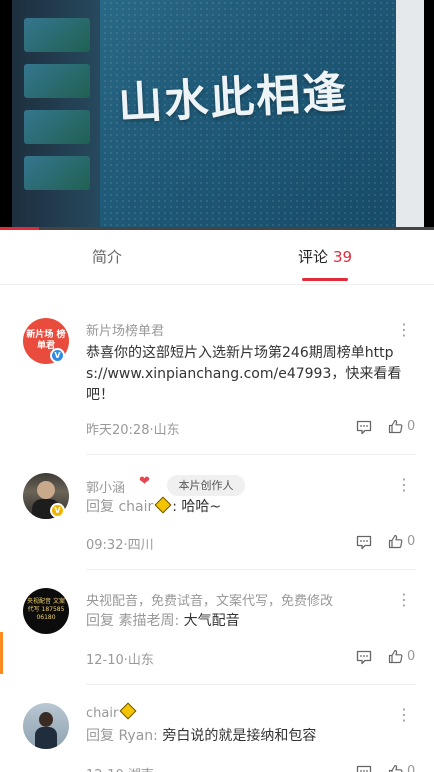 Image resolution: width=434 pixels, height=772 pixels. I want to click on comment-author: 郭小涵, so click(105, 486).